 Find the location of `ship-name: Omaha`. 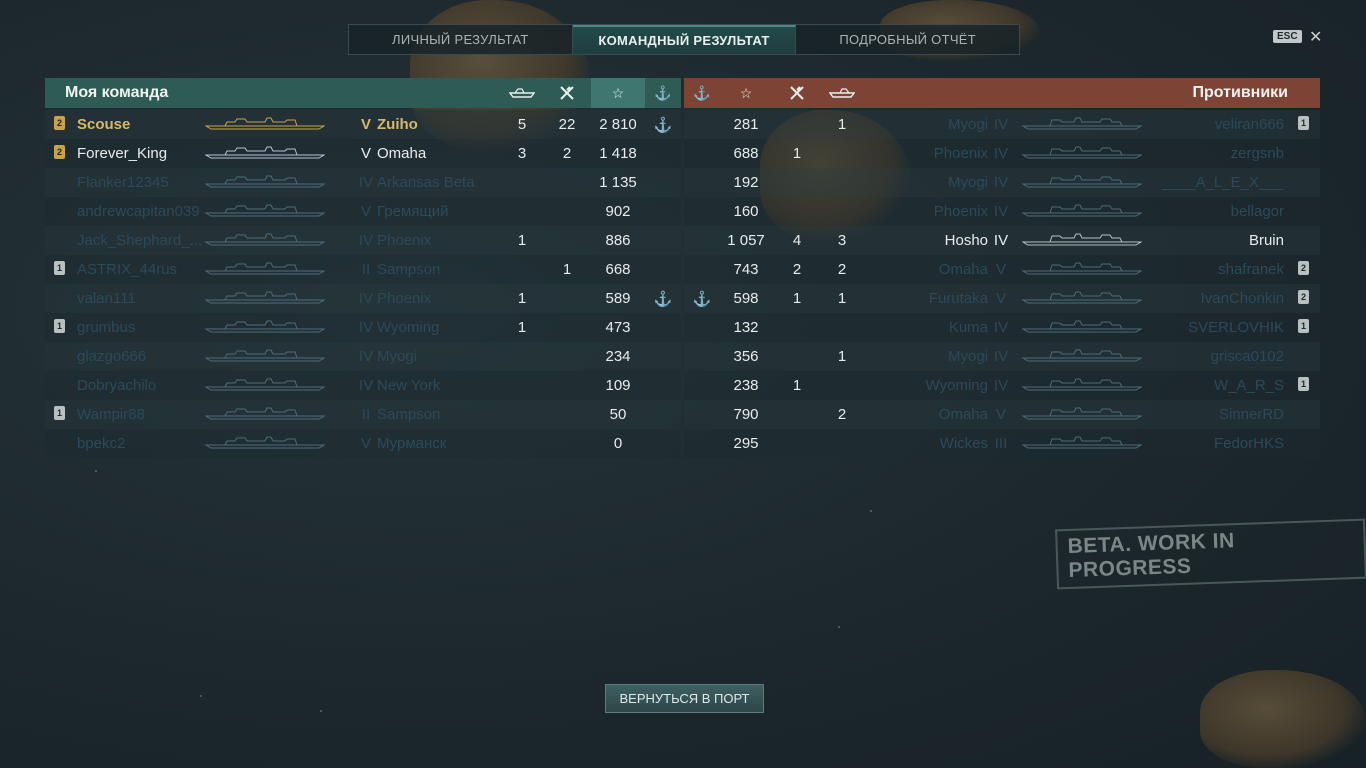

ship-name: Omaha is located at coordinates (963, 269).